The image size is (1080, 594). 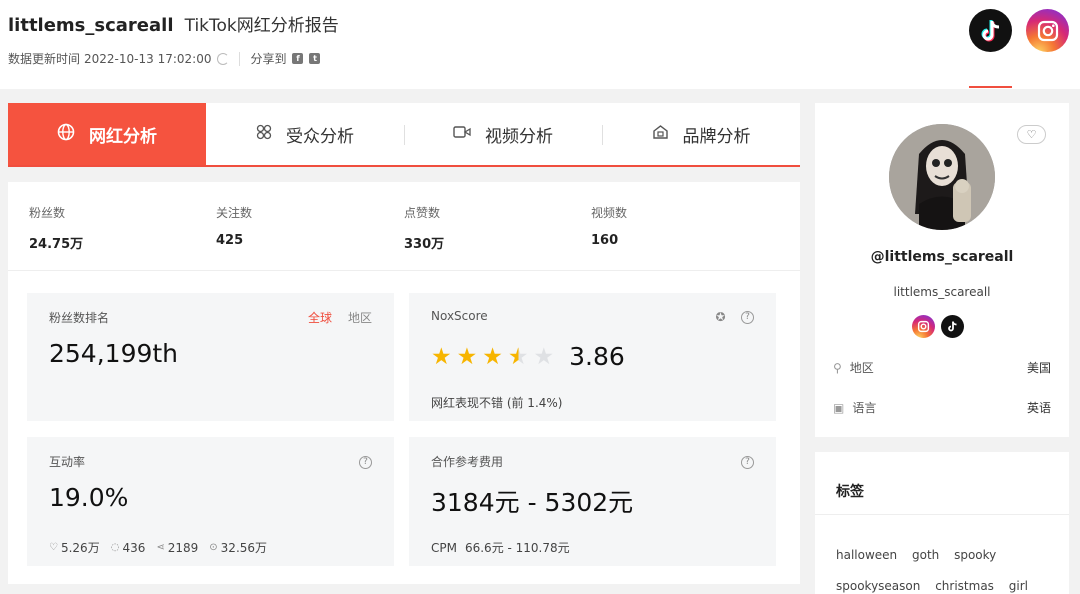 What do you see at coordinates (925, 555) in the screenshot?
I see `tag-item: goth` at bounding box center [925, 555].